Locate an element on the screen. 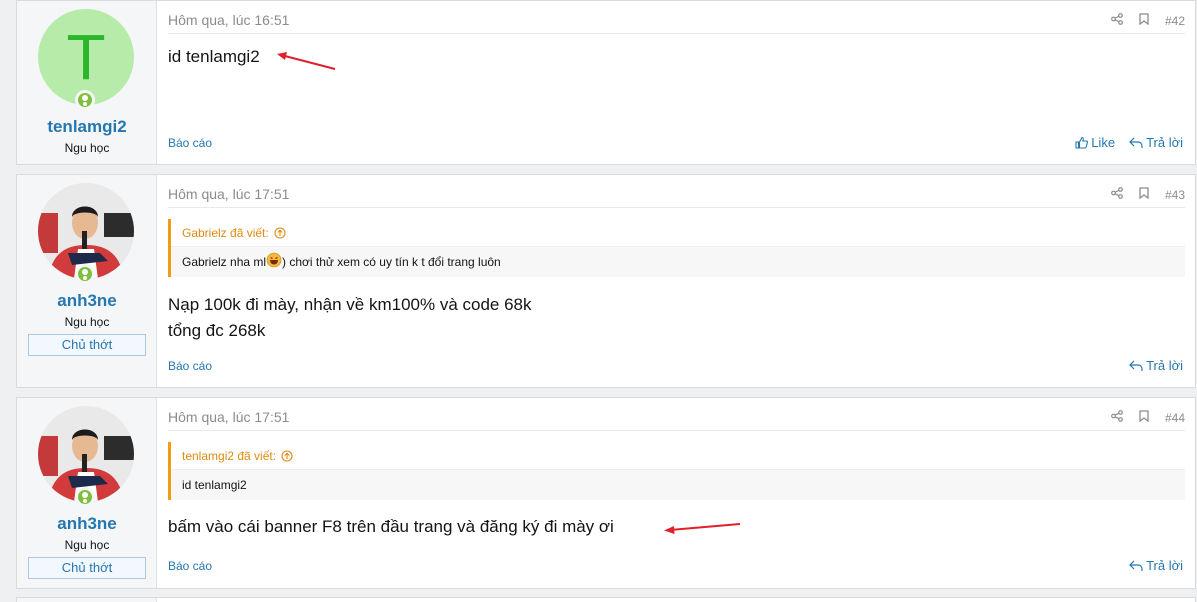 This screenshot has height=602, width=1197. like-button: Like is located at coordinates (1095, 142).